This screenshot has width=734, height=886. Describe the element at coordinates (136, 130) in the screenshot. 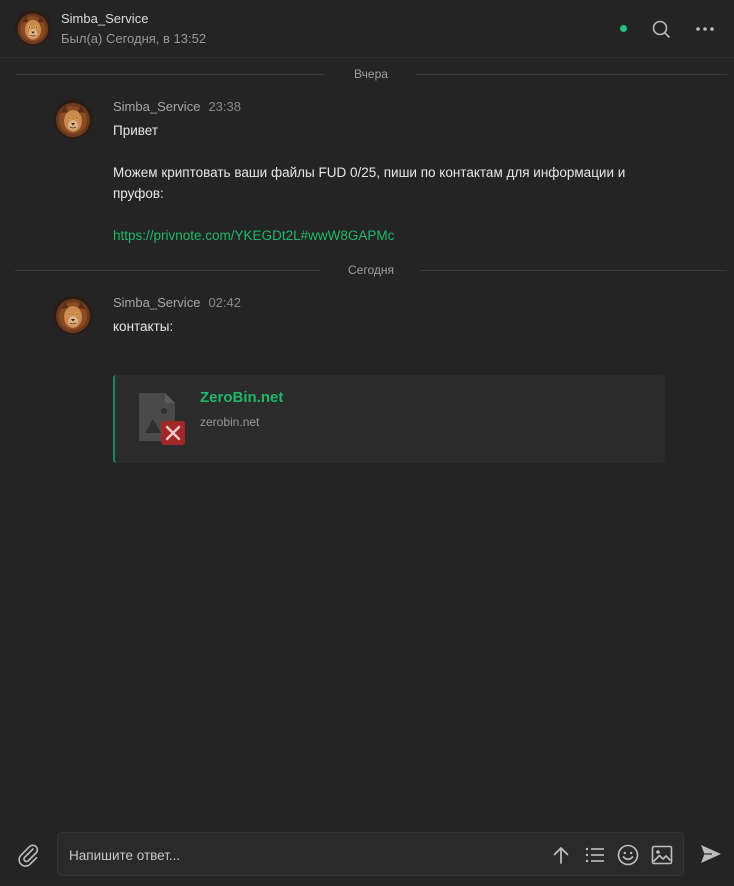

I see `message-text-line: Привет` at that location.